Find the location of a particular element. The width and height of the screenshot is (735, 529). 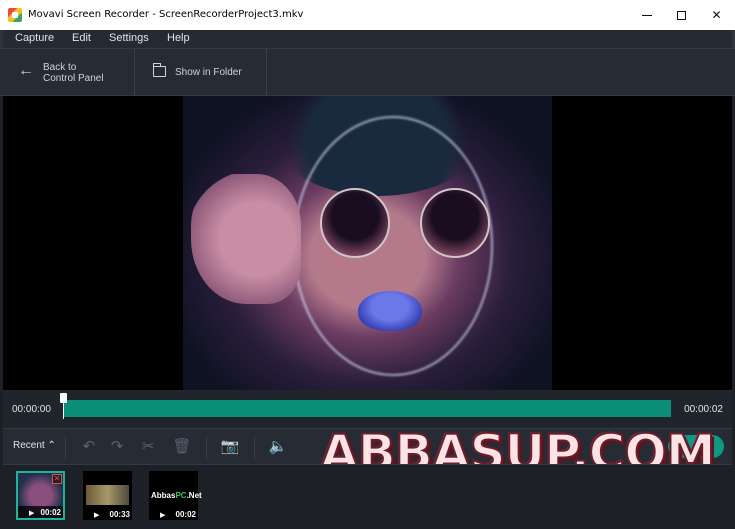

arrow-left-icon: ← is located at coordinates (26, 70).